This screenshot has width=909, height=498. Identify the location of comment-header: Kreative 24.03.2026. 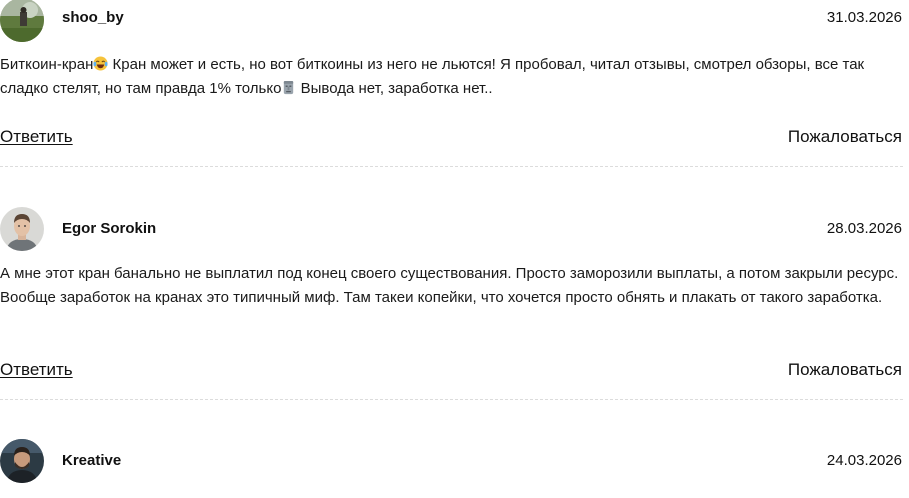
(451, 461).